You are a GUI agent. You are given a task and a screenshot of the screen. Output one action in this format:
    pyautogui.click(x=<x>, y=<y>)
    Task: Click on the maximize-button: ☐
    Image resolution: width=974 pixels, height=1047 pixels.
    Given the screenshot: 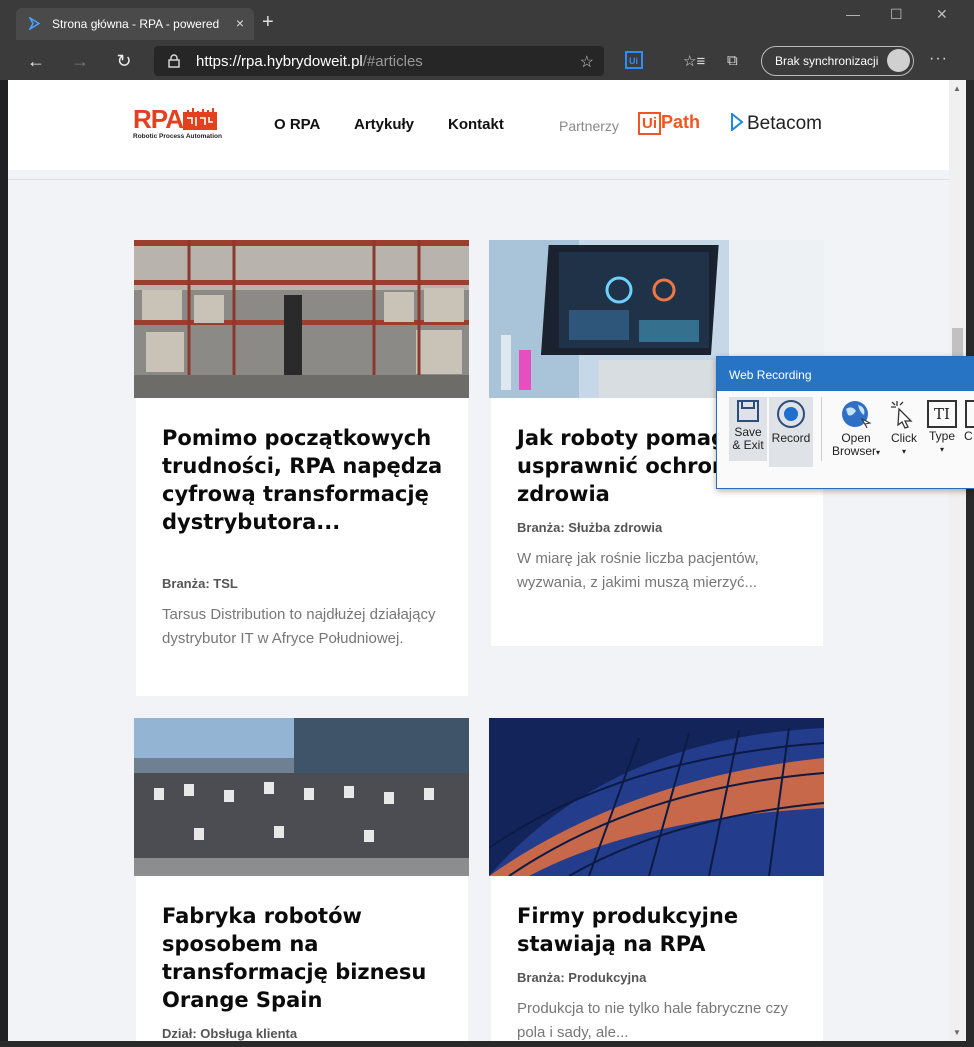 What is the action you would take?
    pyautogui.click(x=896, y=14)
    